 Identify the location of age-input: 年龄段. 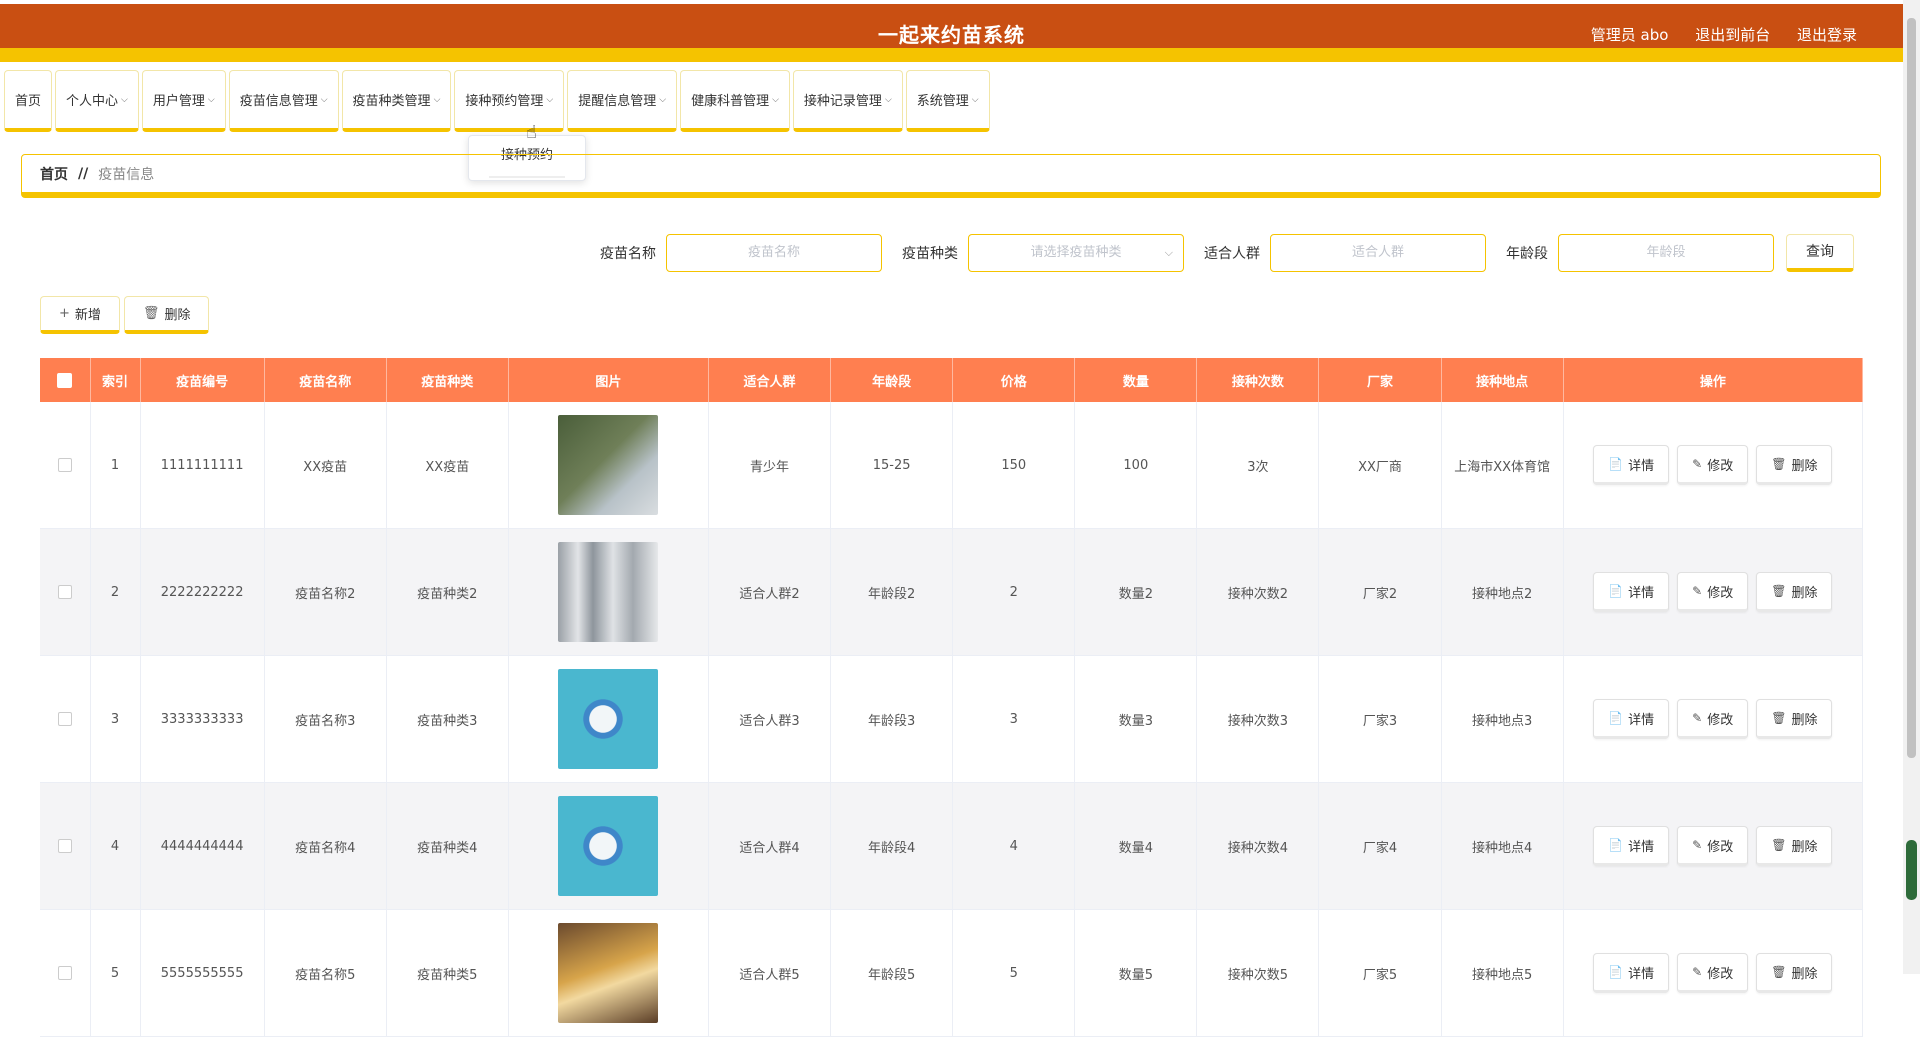
(1666, 253).